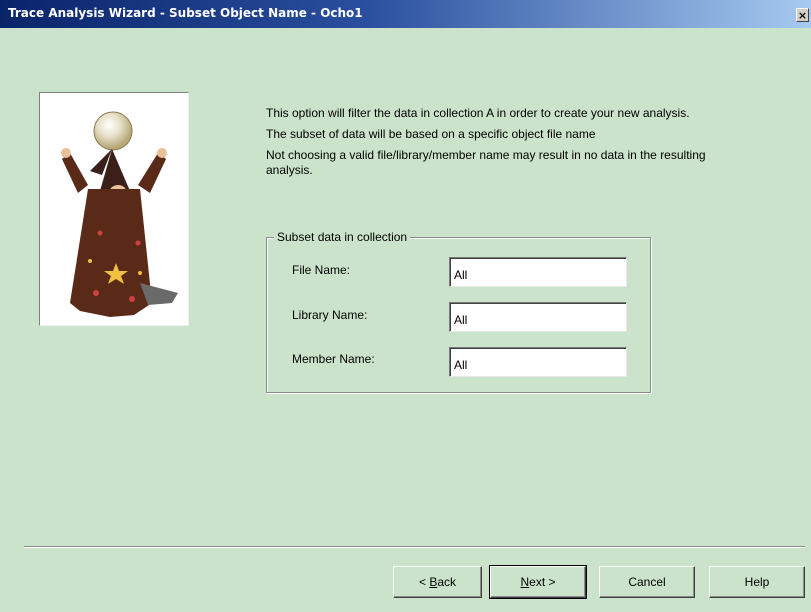  Describe the element at coordinates (447, 582) in the screenshot. I see `back-button-rest: ack` at that location.